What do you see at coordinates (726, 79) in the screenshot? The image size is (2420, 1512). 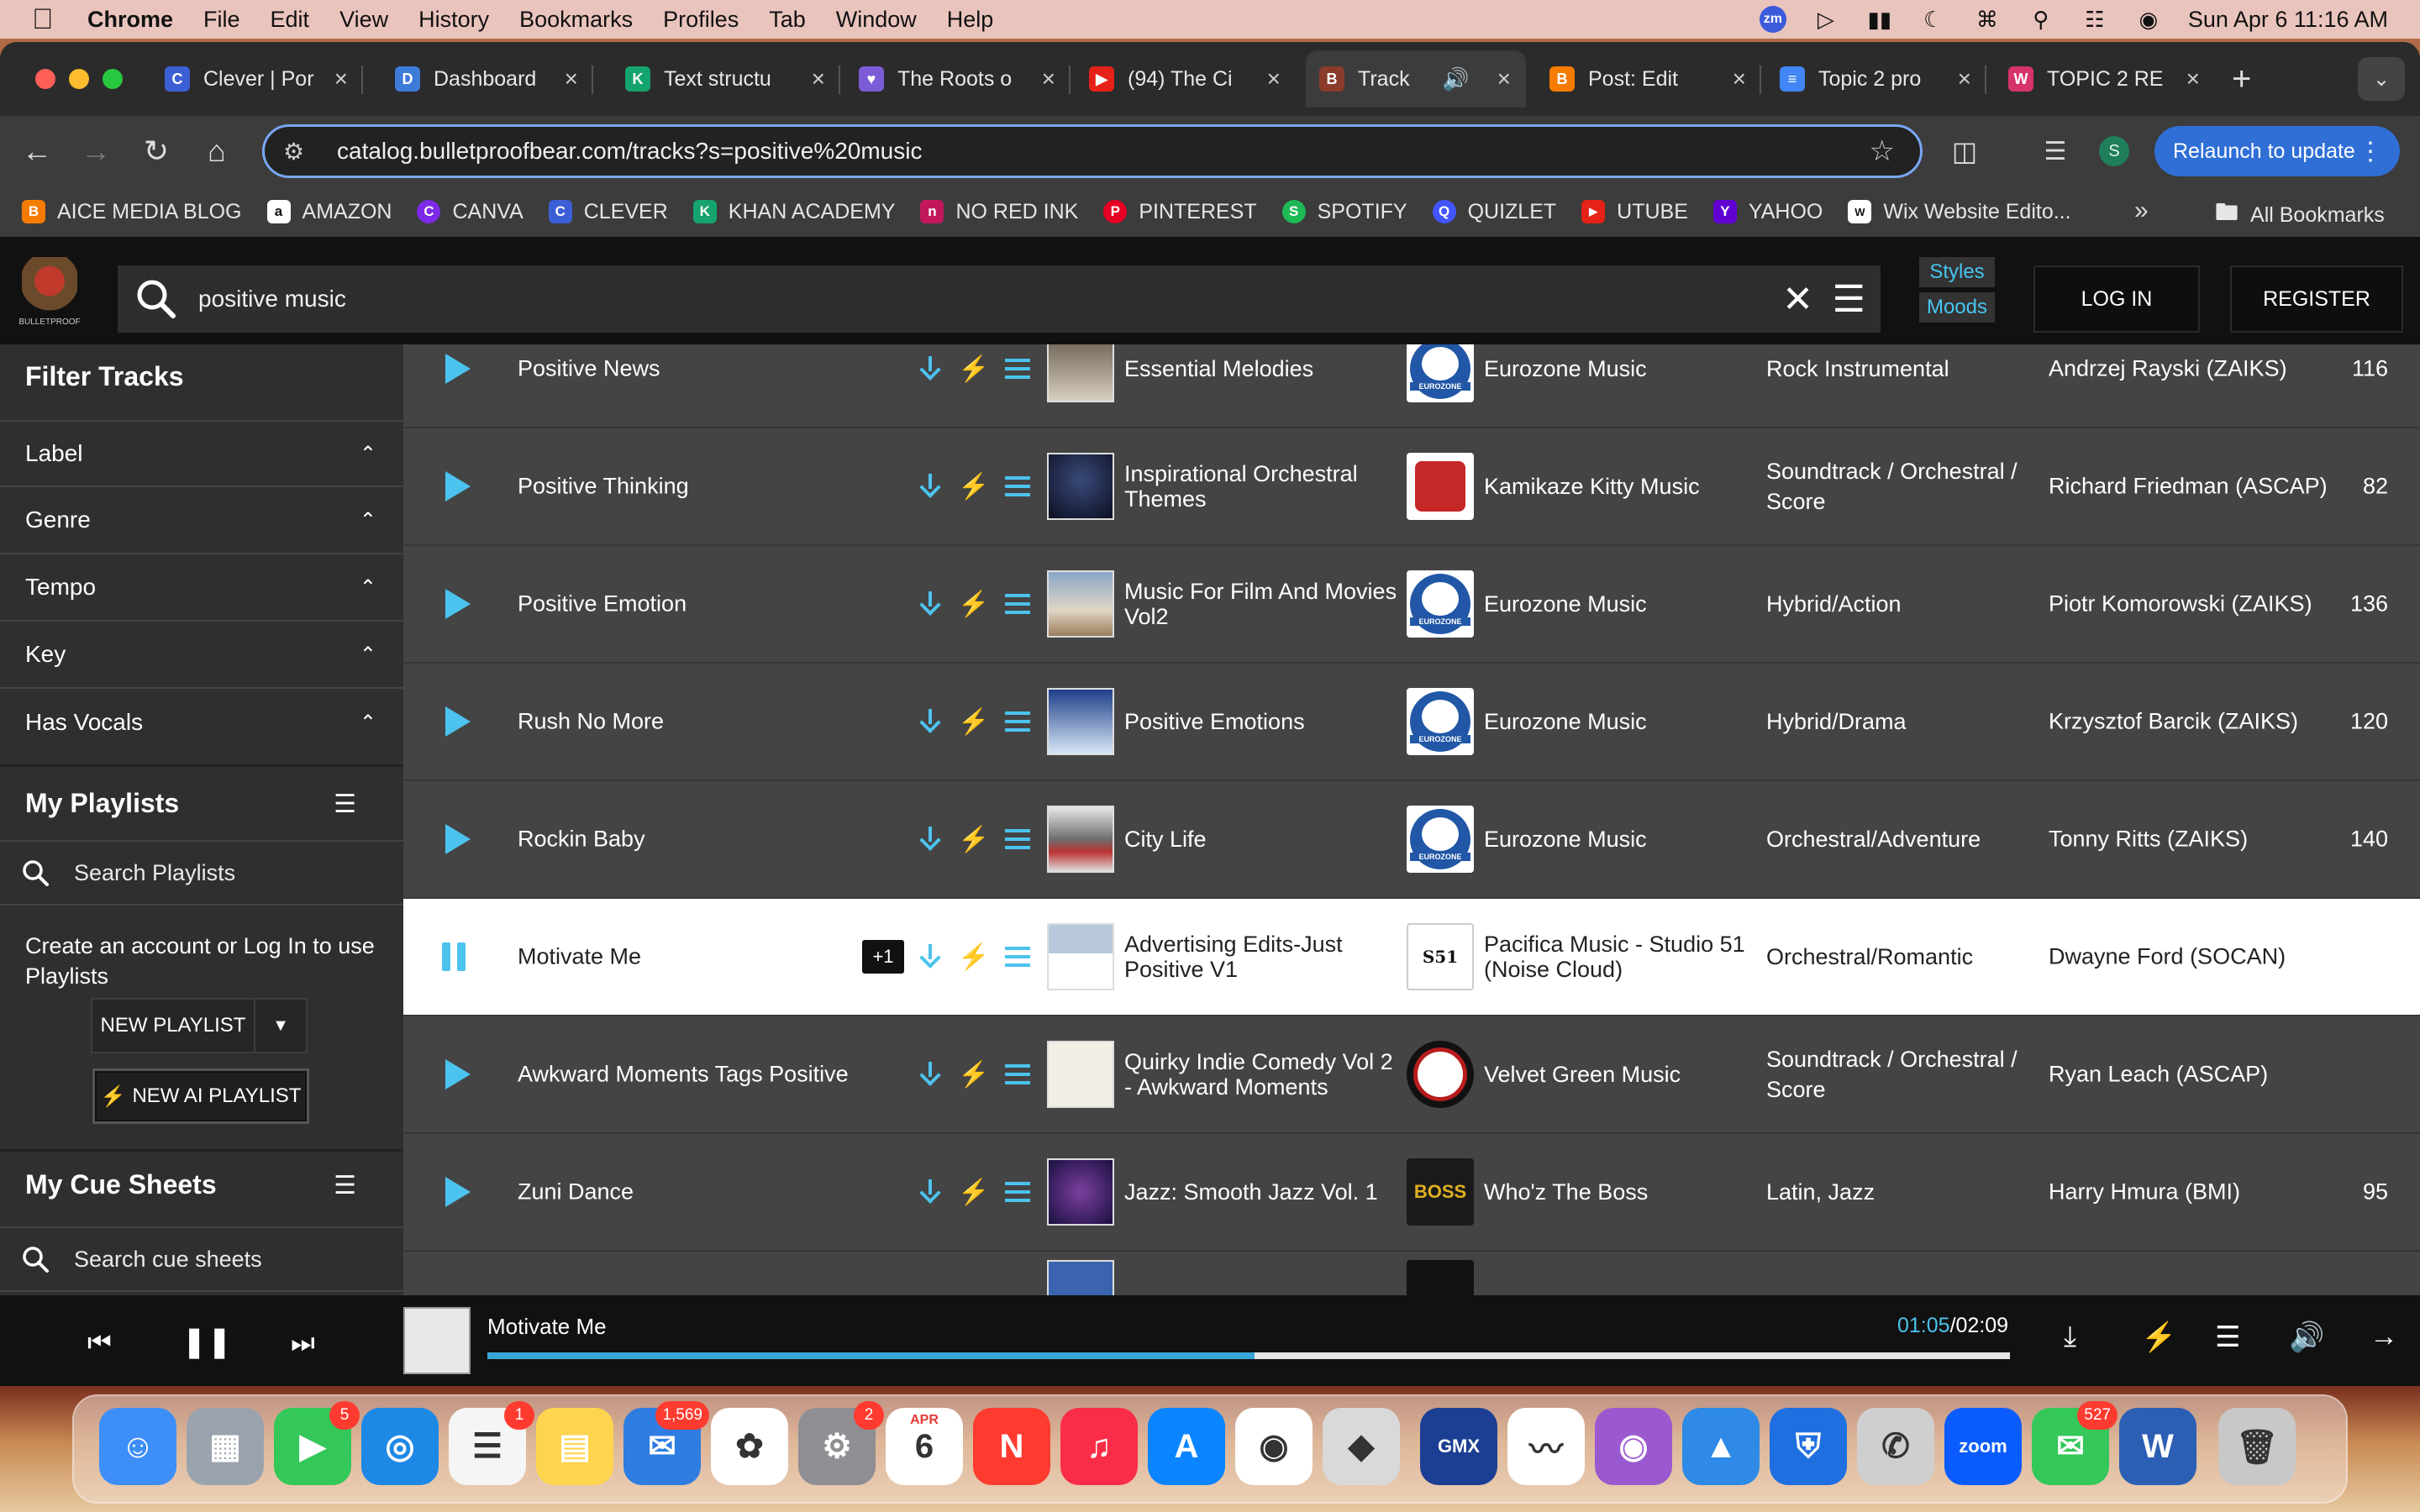 I see `tab-text-structure: K Text structu ×` at bounding box center [726, 79].